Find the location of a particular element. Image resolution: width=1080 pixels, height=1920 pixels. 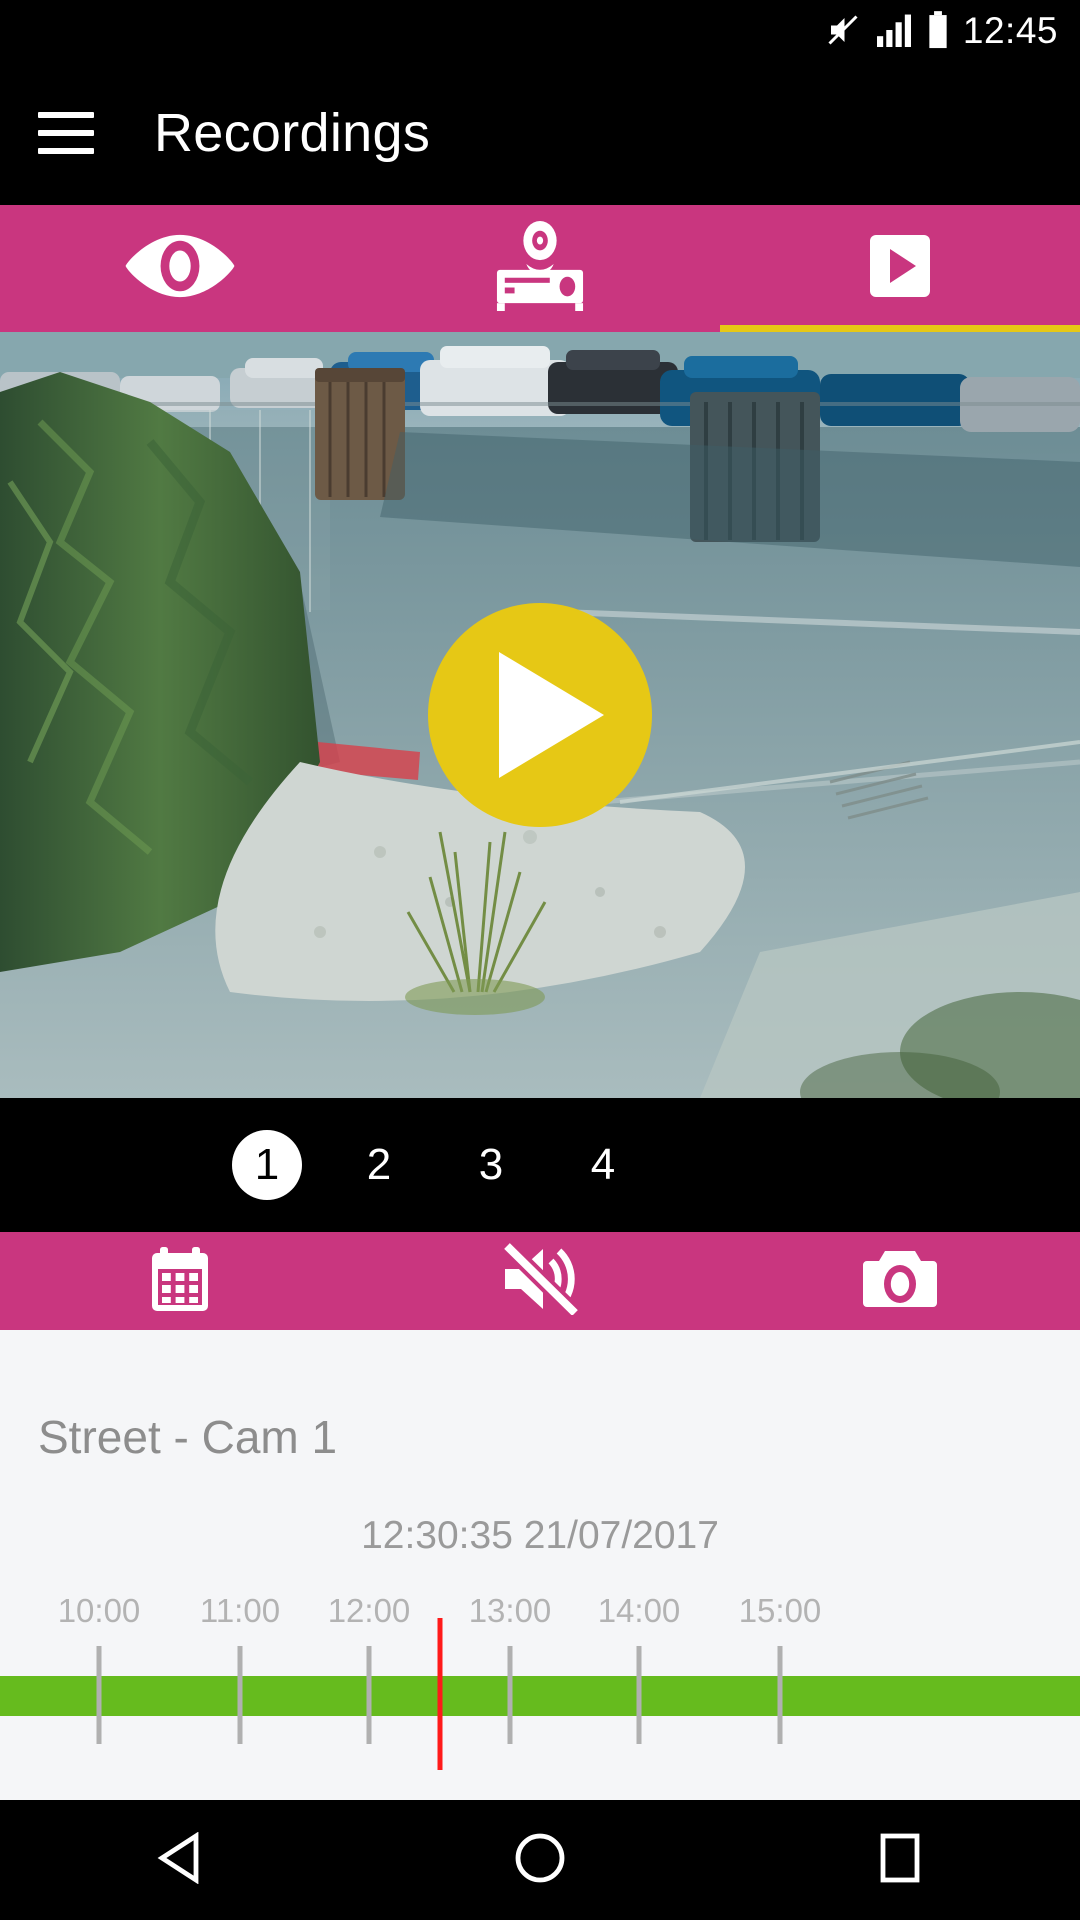

hamburger-menu-icon is located at coordinates (66, 132).